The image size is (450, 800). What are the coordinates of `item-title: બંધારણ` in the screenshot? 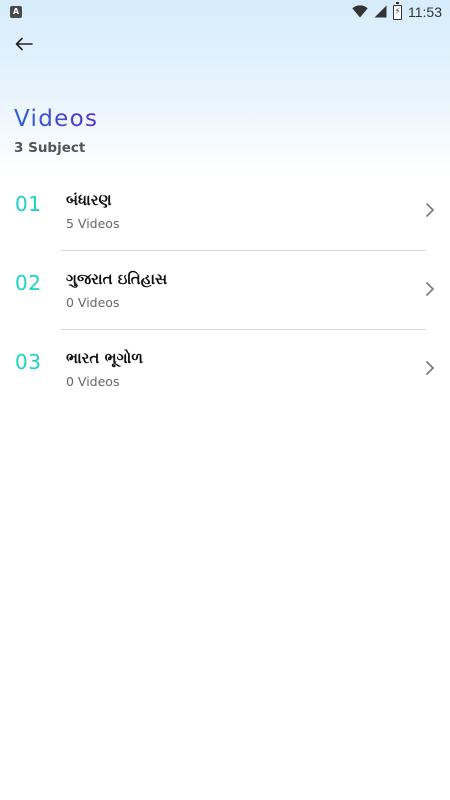 It's located at (89, 200).